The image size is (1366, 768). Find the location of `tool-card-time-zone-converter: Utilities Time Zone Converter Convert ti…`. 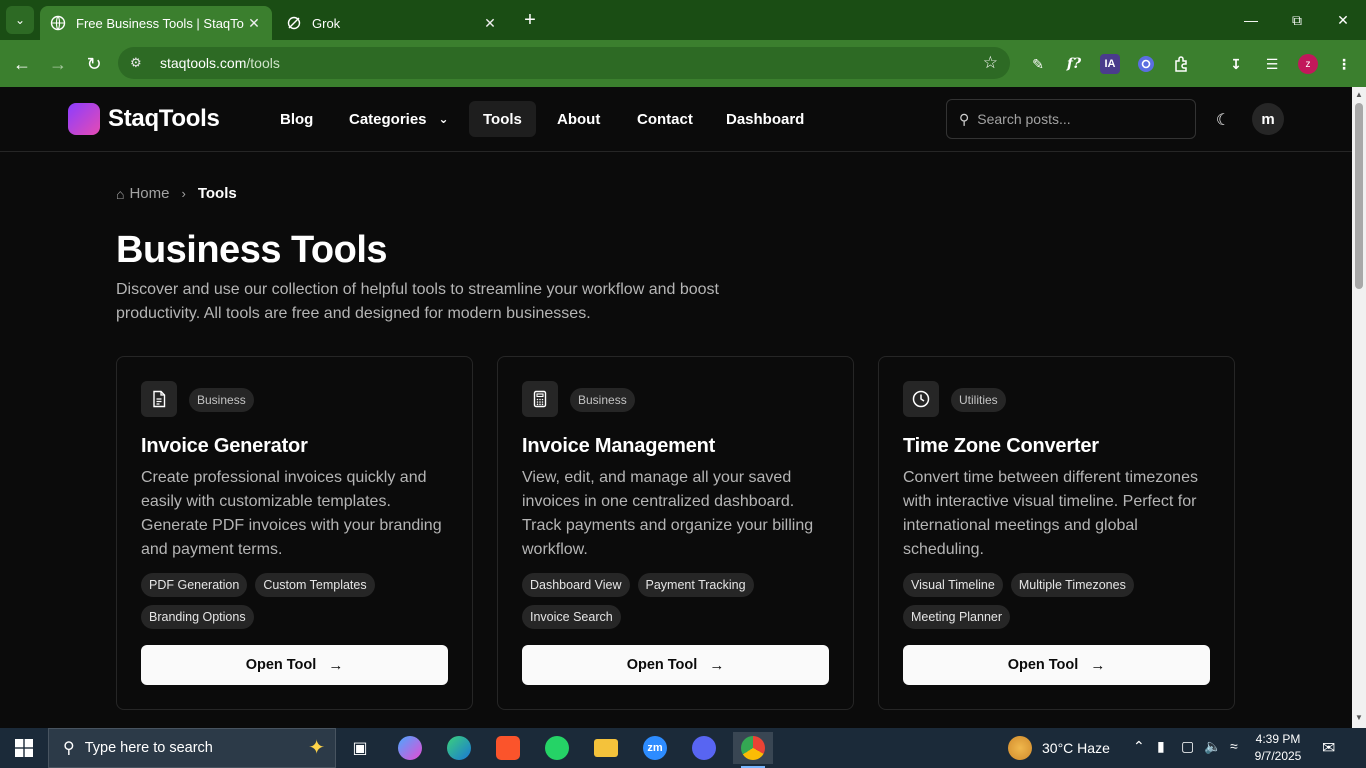

tool-card-time-zone-converter: Utilities Time Zone Converter Convert ti… is located at coordinates (1056, 533).